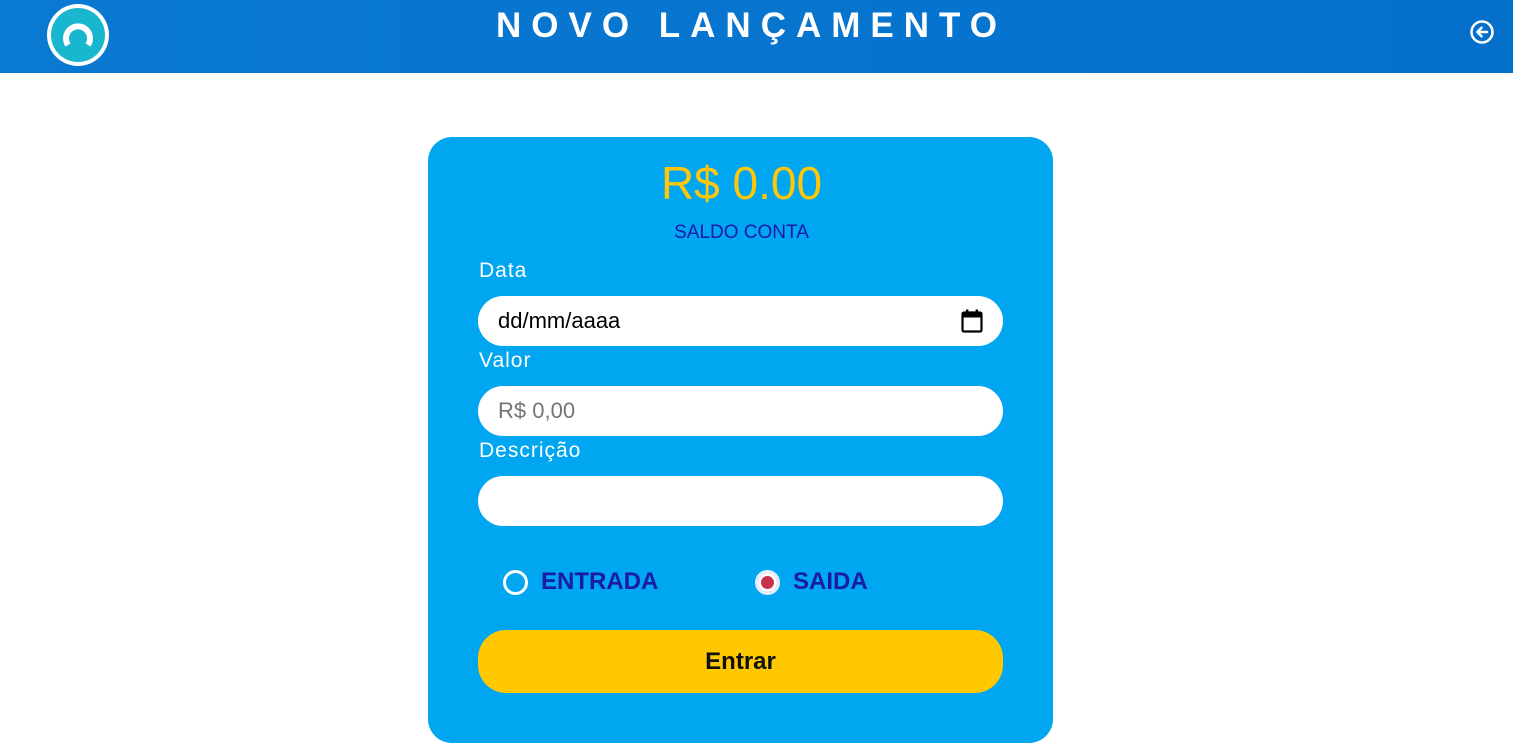 Image resolution: width=1513 pixels, height=755 pixels. I want to click on radio-saida, so click(767, 582).